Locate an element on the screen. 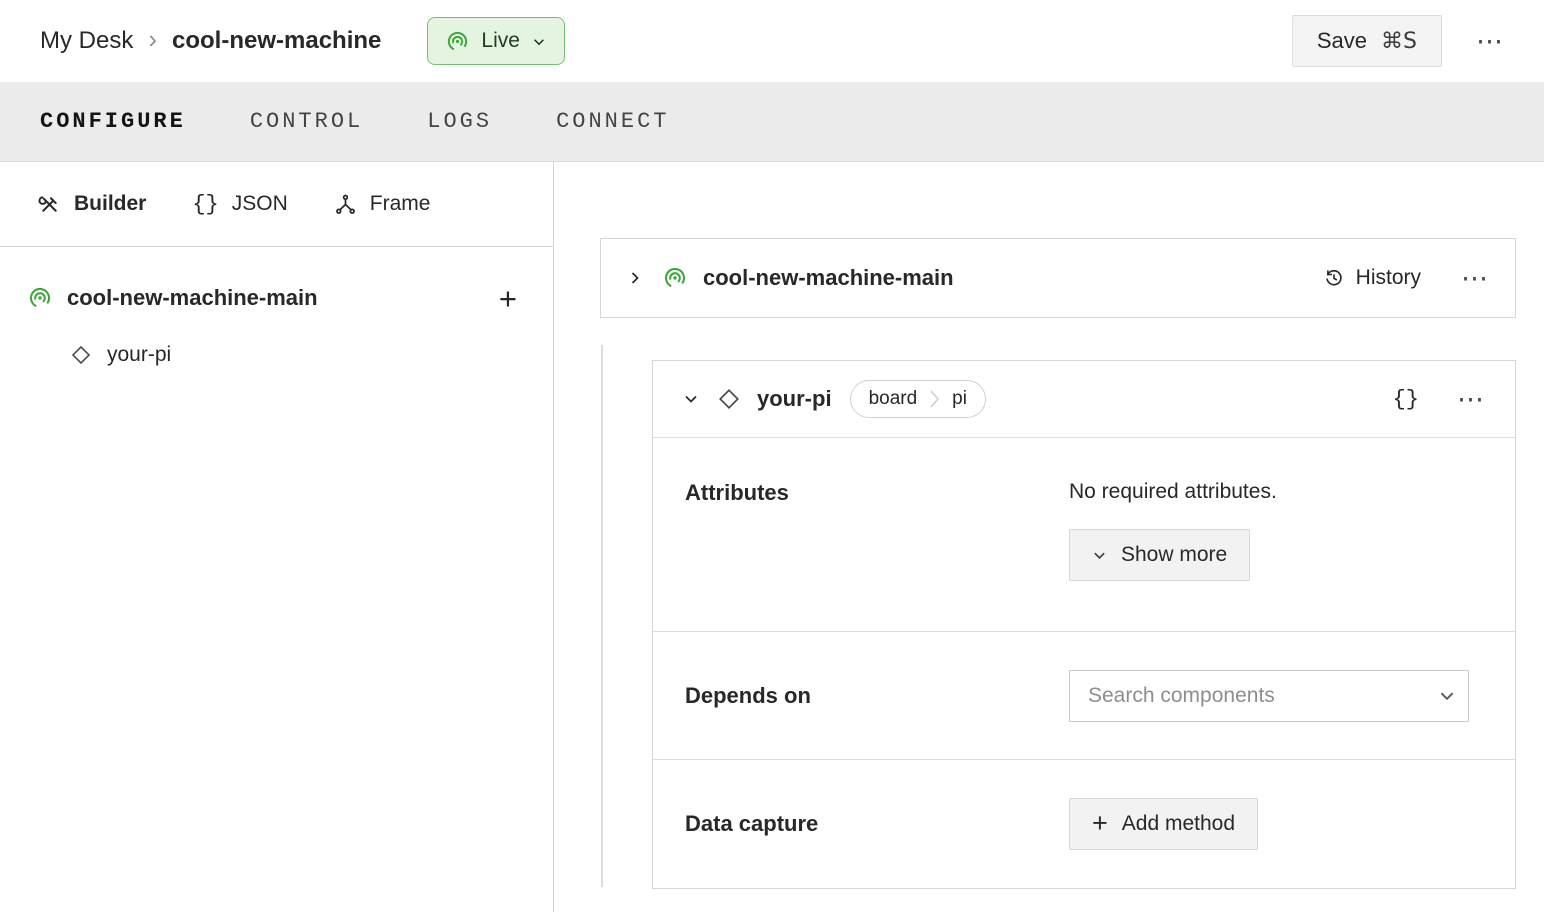  breadcrumb: My Desk › cool-new-machine is located at coordinates (210, 41).